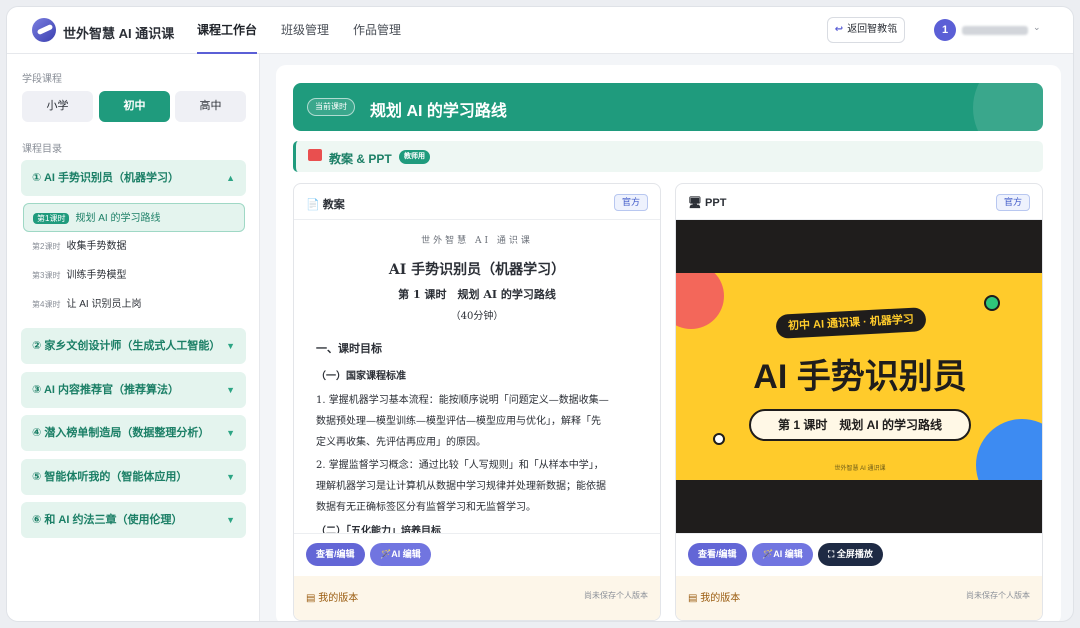 Image resolution: width=1080 pixels, height=628 pixels. Describe the element at coordinates (134, 217) in the screenshot. I see `lesson-1: 第1课时 规划 AI 的学习路线` at that location.